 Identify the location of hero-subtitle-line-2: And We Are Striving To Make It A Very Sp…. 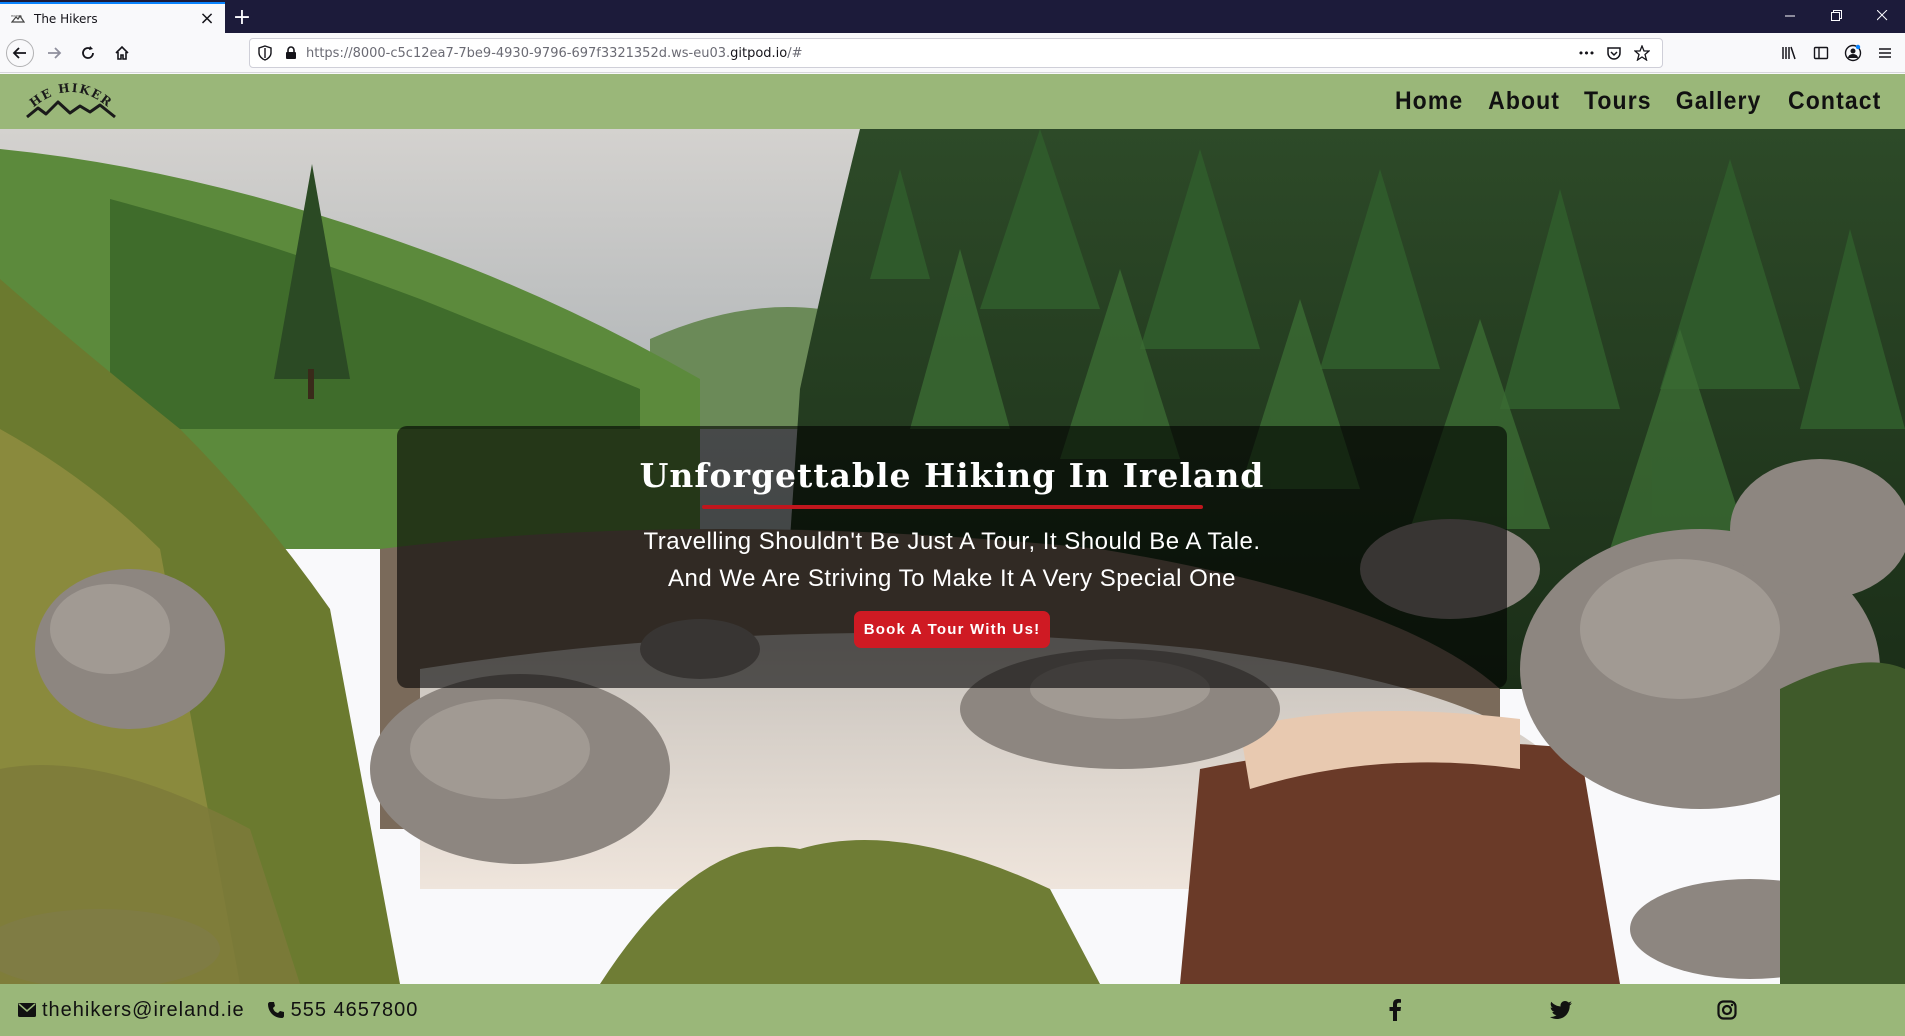
(952, 578).